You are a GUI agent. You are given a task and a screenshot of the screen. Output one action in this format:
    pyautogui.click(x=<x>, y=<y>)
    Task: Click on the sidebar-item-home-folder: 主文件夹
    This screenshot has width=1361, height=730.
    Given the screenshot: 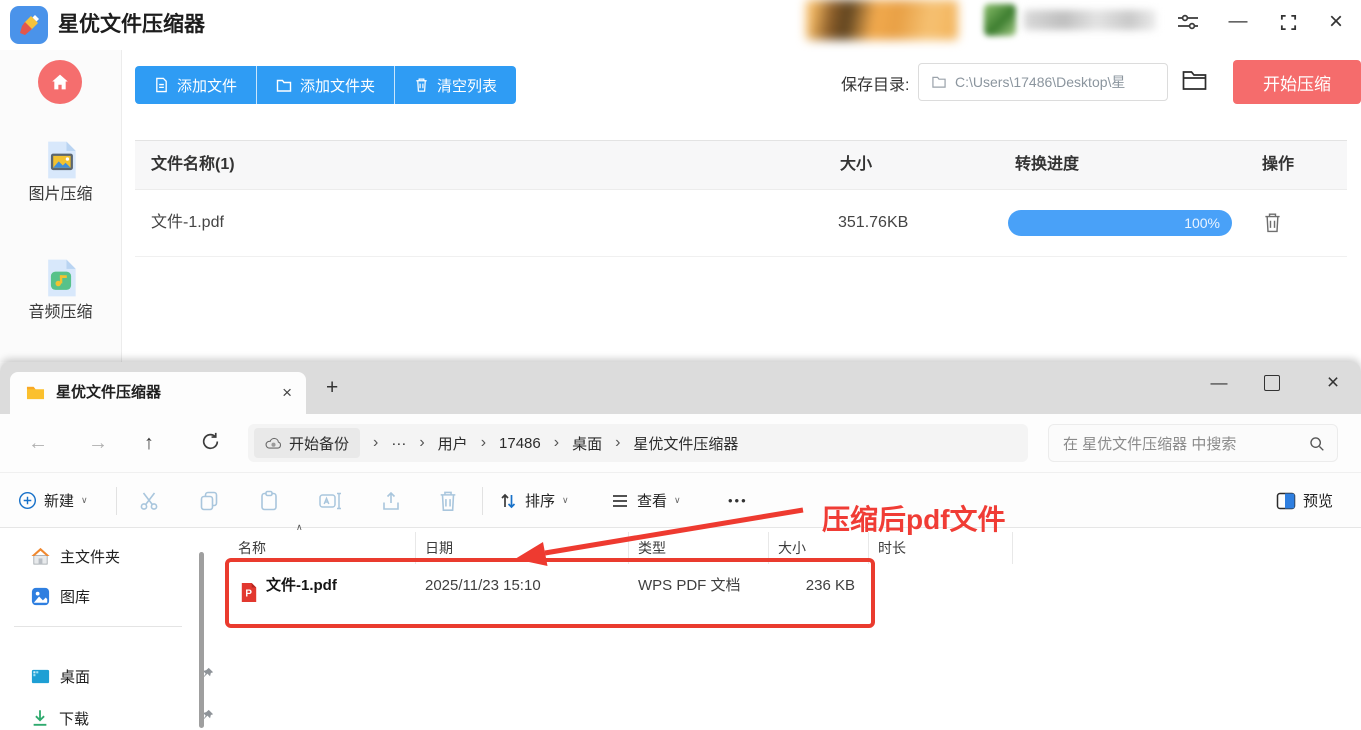 What is the action you would take?
    pyautogui.click(x=75, y=556)
    